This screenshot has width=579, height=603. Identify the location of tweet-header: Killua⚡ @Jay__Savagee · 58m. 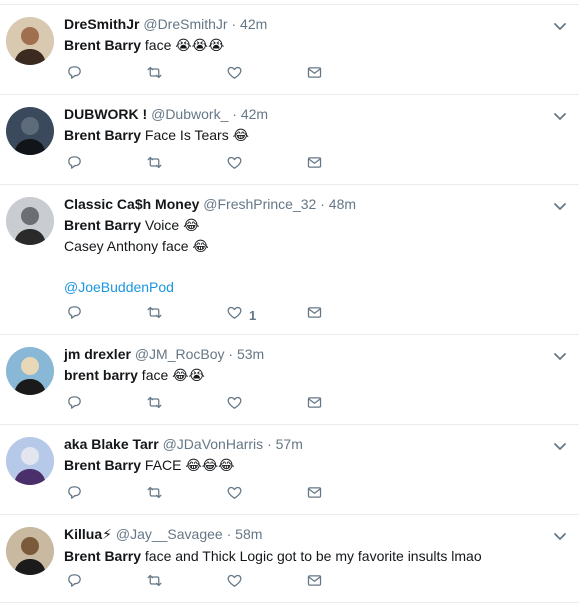
(303, 535).